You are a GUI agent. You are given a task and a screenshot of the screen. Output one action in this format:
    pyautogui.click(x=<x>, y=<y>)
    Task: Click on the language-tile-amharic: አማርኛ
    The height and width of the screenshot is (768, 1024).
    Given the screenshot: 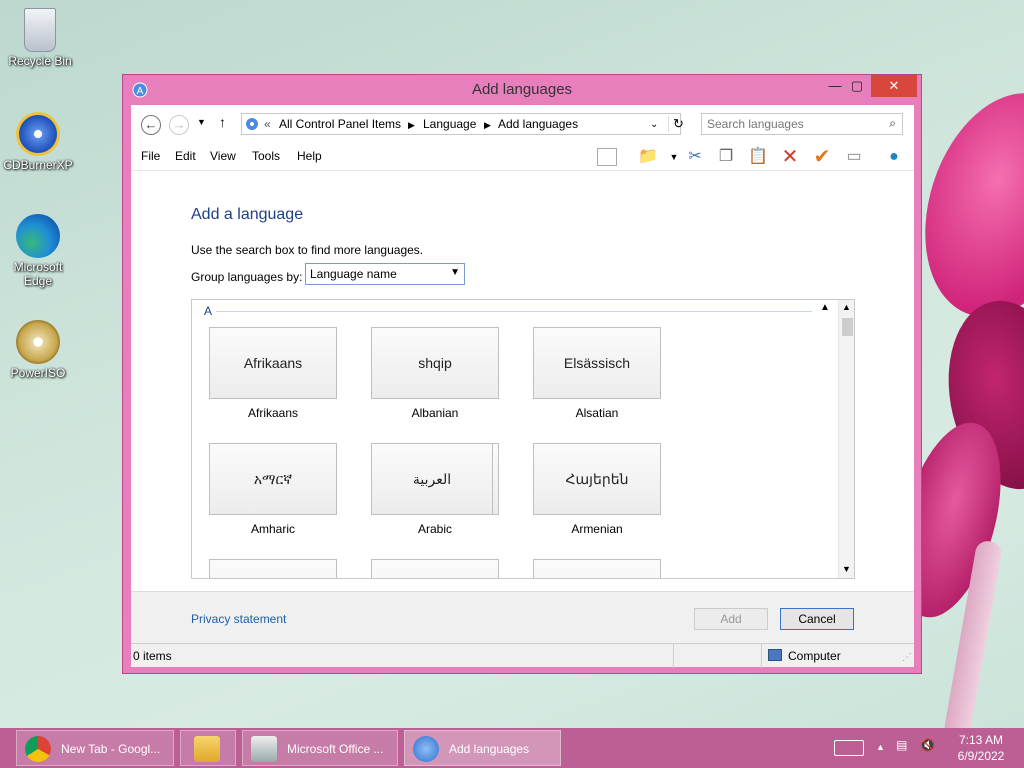 What is the action you would take?
    pyautogui.click(x=273, y=479)
    